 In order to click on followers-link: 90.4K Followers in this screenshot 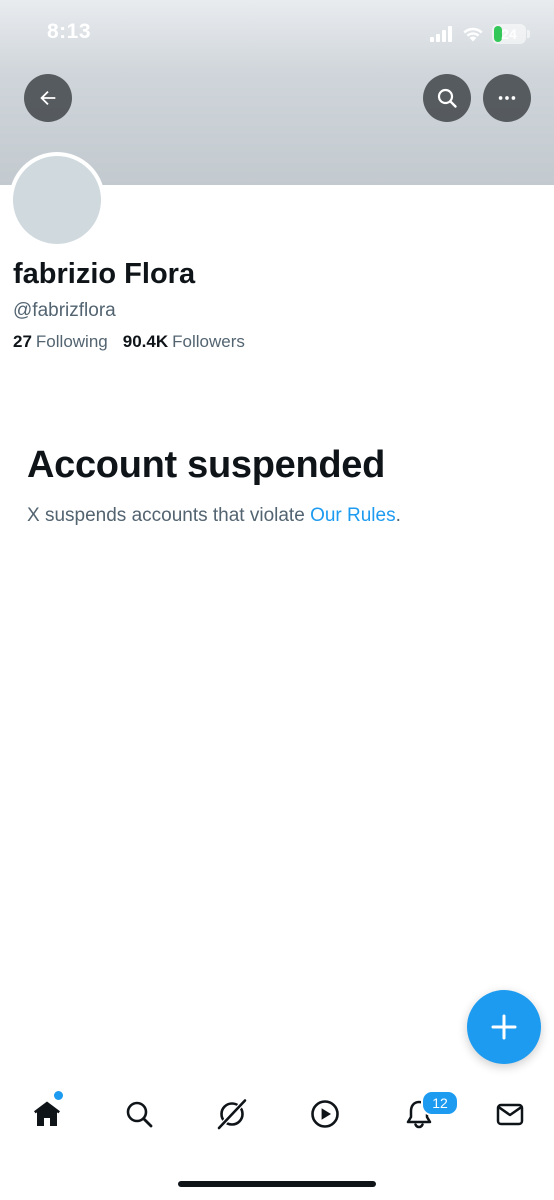, I will do `click(184, 342)`.